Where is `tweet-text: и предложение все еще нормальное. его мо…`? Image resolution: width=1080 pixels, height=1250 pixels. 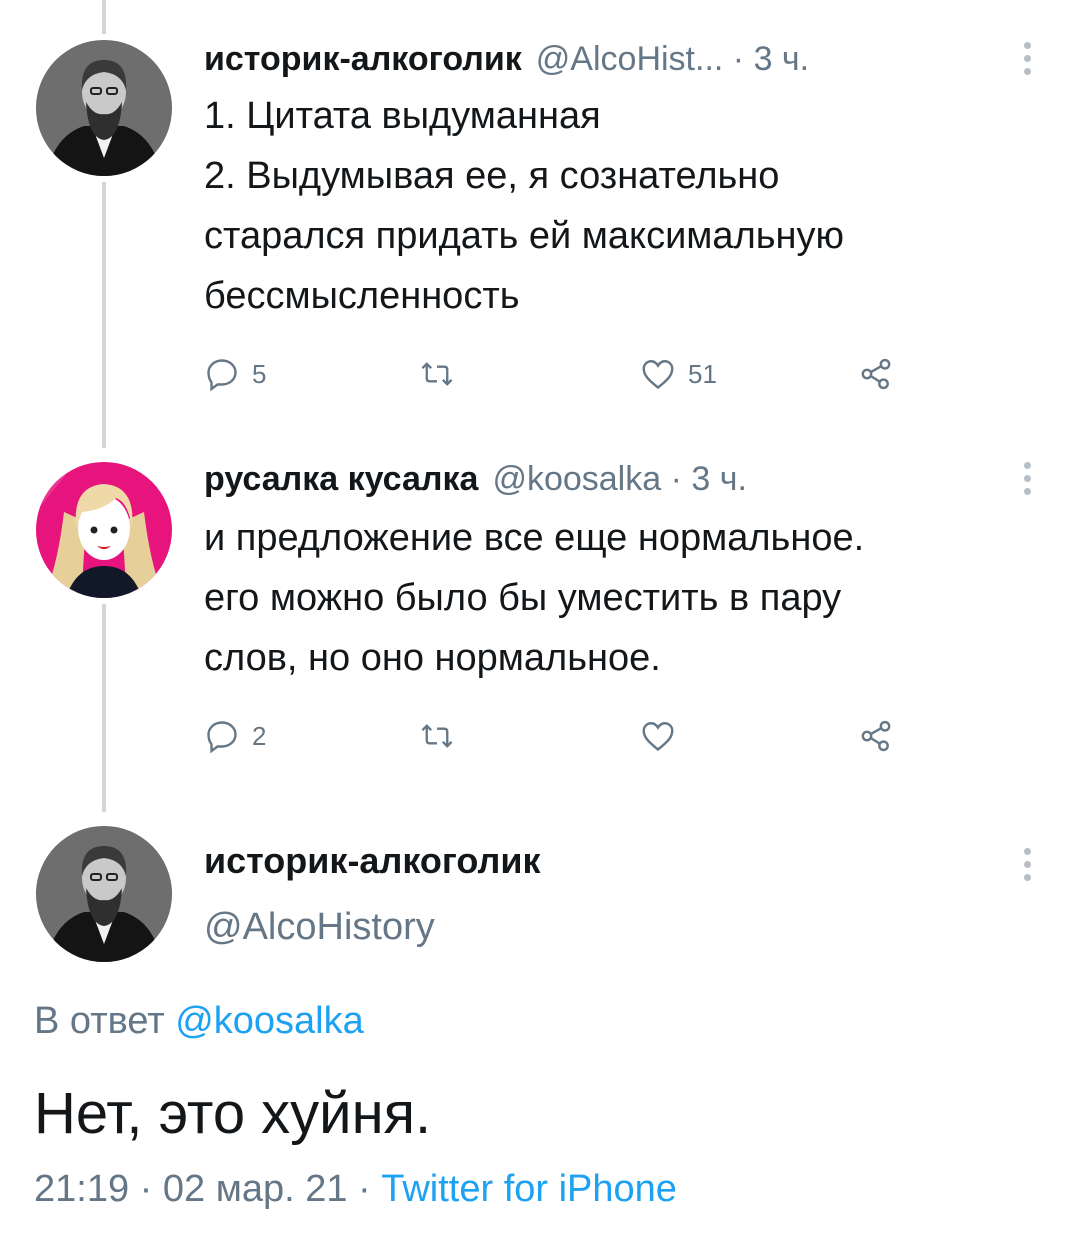 tweet-text: и предложение все еще нормальное. его мо… is located at coordinates (534, 598).